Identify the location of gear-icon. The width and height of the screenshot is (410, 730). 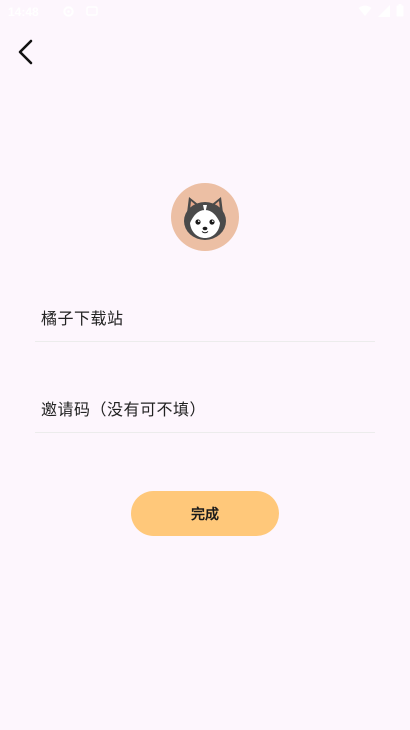
(68, 13).